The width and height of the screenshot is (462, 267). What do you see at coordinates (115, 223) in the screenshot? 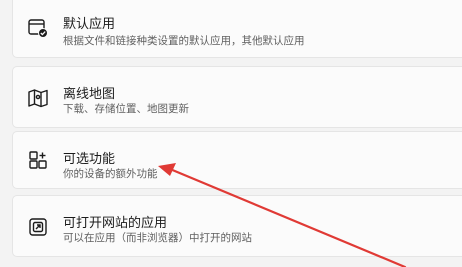
I see `apps-for-websites-title: 可打开网站的应用` at bounding box center [115, 223].